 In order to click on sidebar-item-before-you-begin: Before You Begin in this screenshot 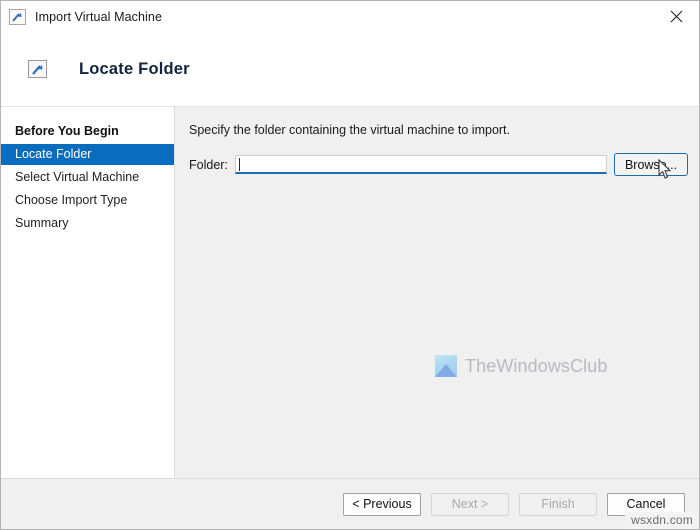, I will do `click(87, 131)`.